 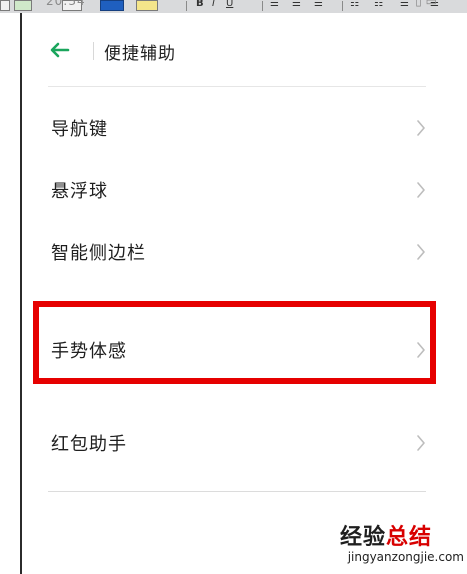 What do you see at coordinates (98, 253) in the screenshot?
I see `menu-item-label: 智能侧边栏` at bounding box center [98, 253].